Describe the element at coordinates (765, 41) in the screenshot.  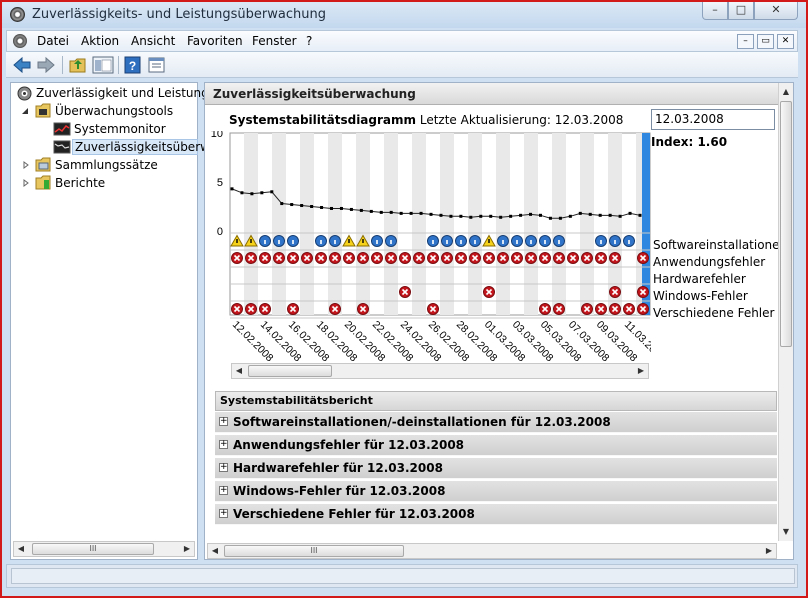
I see `mdi-restore-button: ▭` at that location.